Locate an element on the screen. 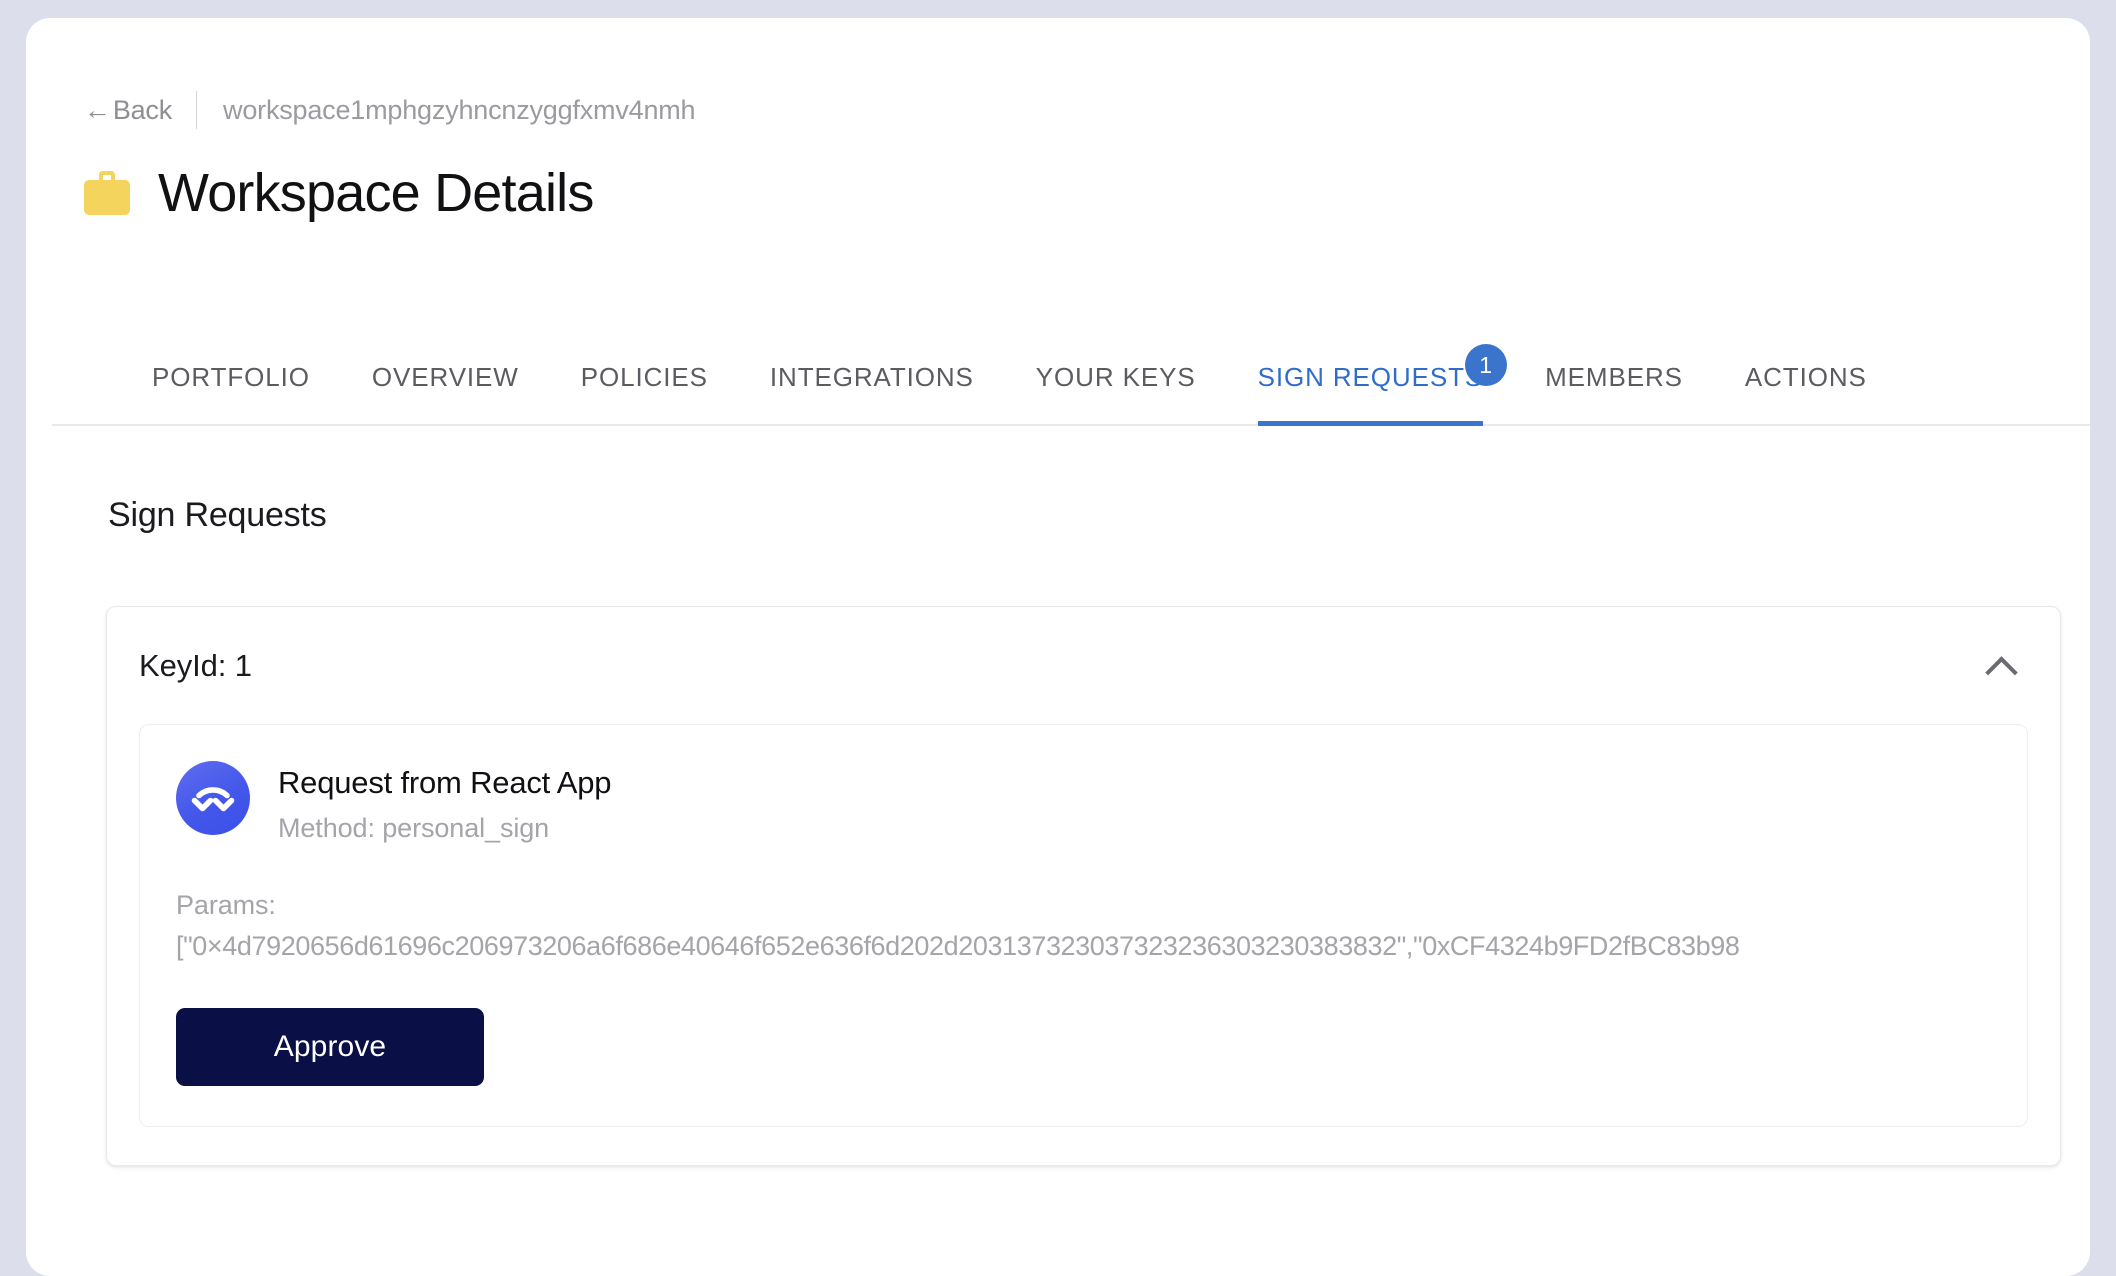  tab-integrations: INTEGRATIONS is located at coordinates (872, 392).